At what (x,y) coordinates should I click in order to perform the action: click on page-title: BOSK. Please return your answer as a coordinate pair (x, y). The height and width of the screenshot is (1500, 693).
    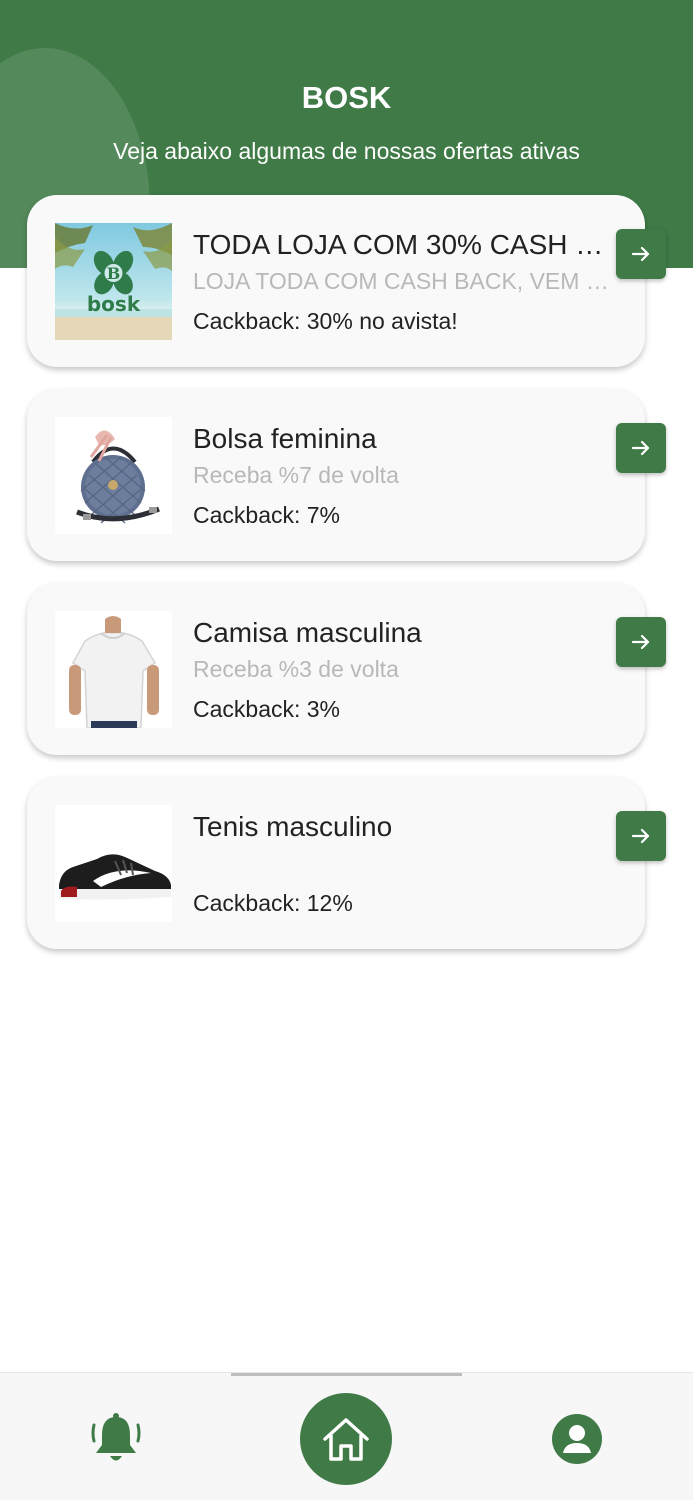
    Looking at the image, I should click on (346, 97).